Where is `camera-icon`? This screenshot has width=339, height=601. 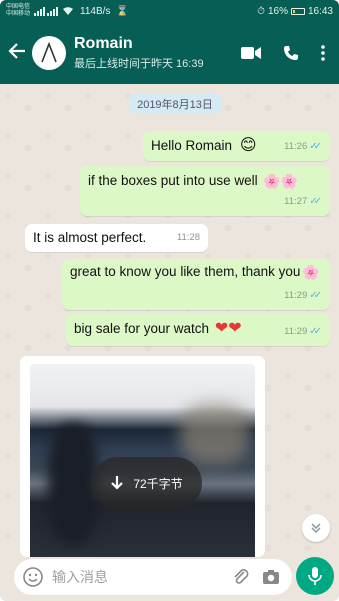 camera-icon is located at coordinates (271, 577).